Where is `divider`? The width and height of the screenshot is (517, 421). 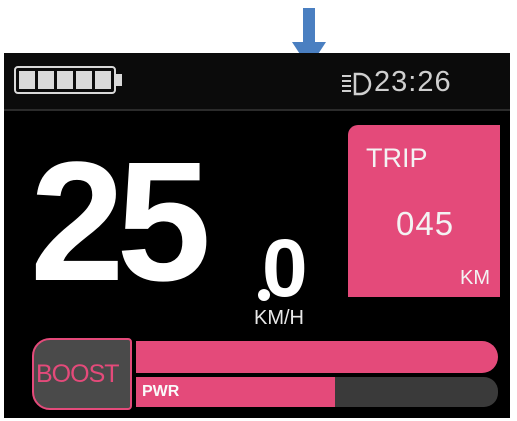 divider is located at coordinates (257, 110).